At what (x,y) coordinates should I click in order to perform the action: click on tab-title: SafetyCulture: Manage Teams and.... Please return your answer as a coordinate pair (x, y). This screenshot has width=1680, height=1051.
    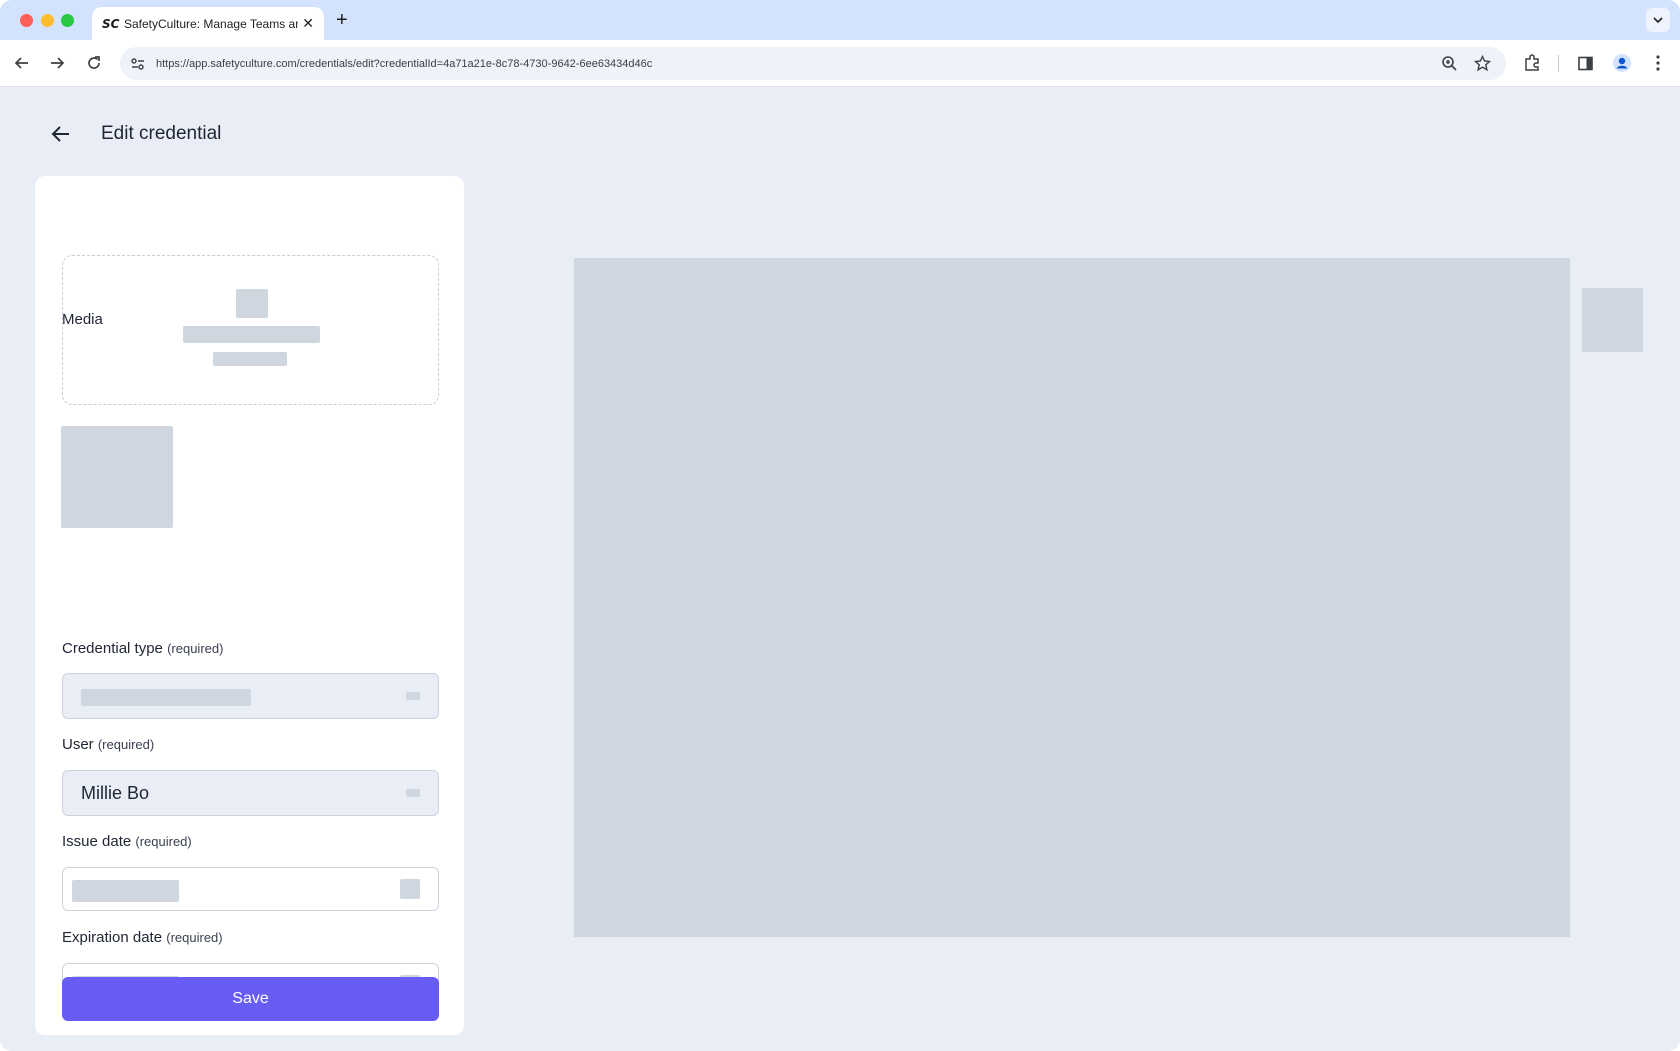
    Looking at the image, I should click on (211, 23).